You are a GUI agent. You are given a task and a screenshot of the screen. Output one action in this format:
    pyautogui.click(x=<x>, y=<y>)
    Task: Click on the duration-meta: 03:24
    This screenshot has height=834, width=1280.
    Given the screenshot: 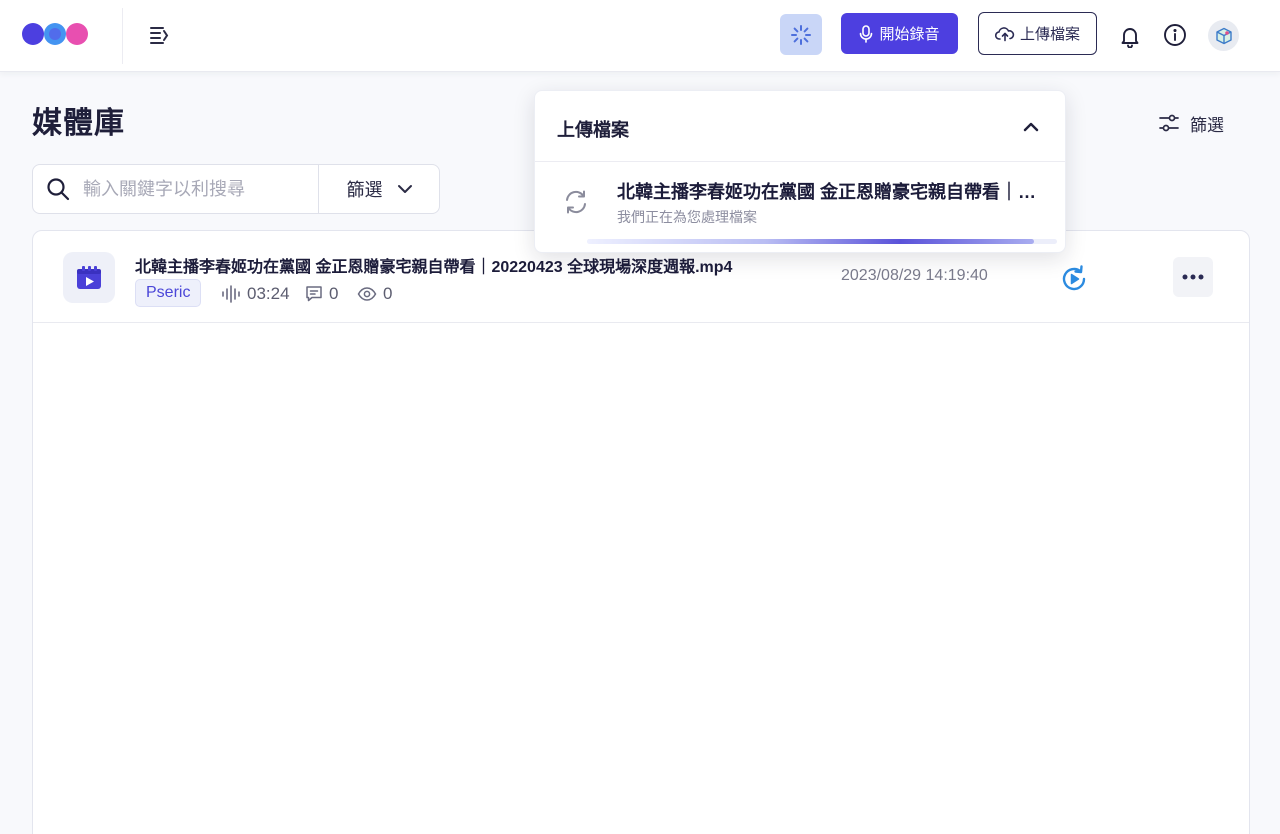 What is the action you would take?
    pyautogui.click(x=255, y=294)
    